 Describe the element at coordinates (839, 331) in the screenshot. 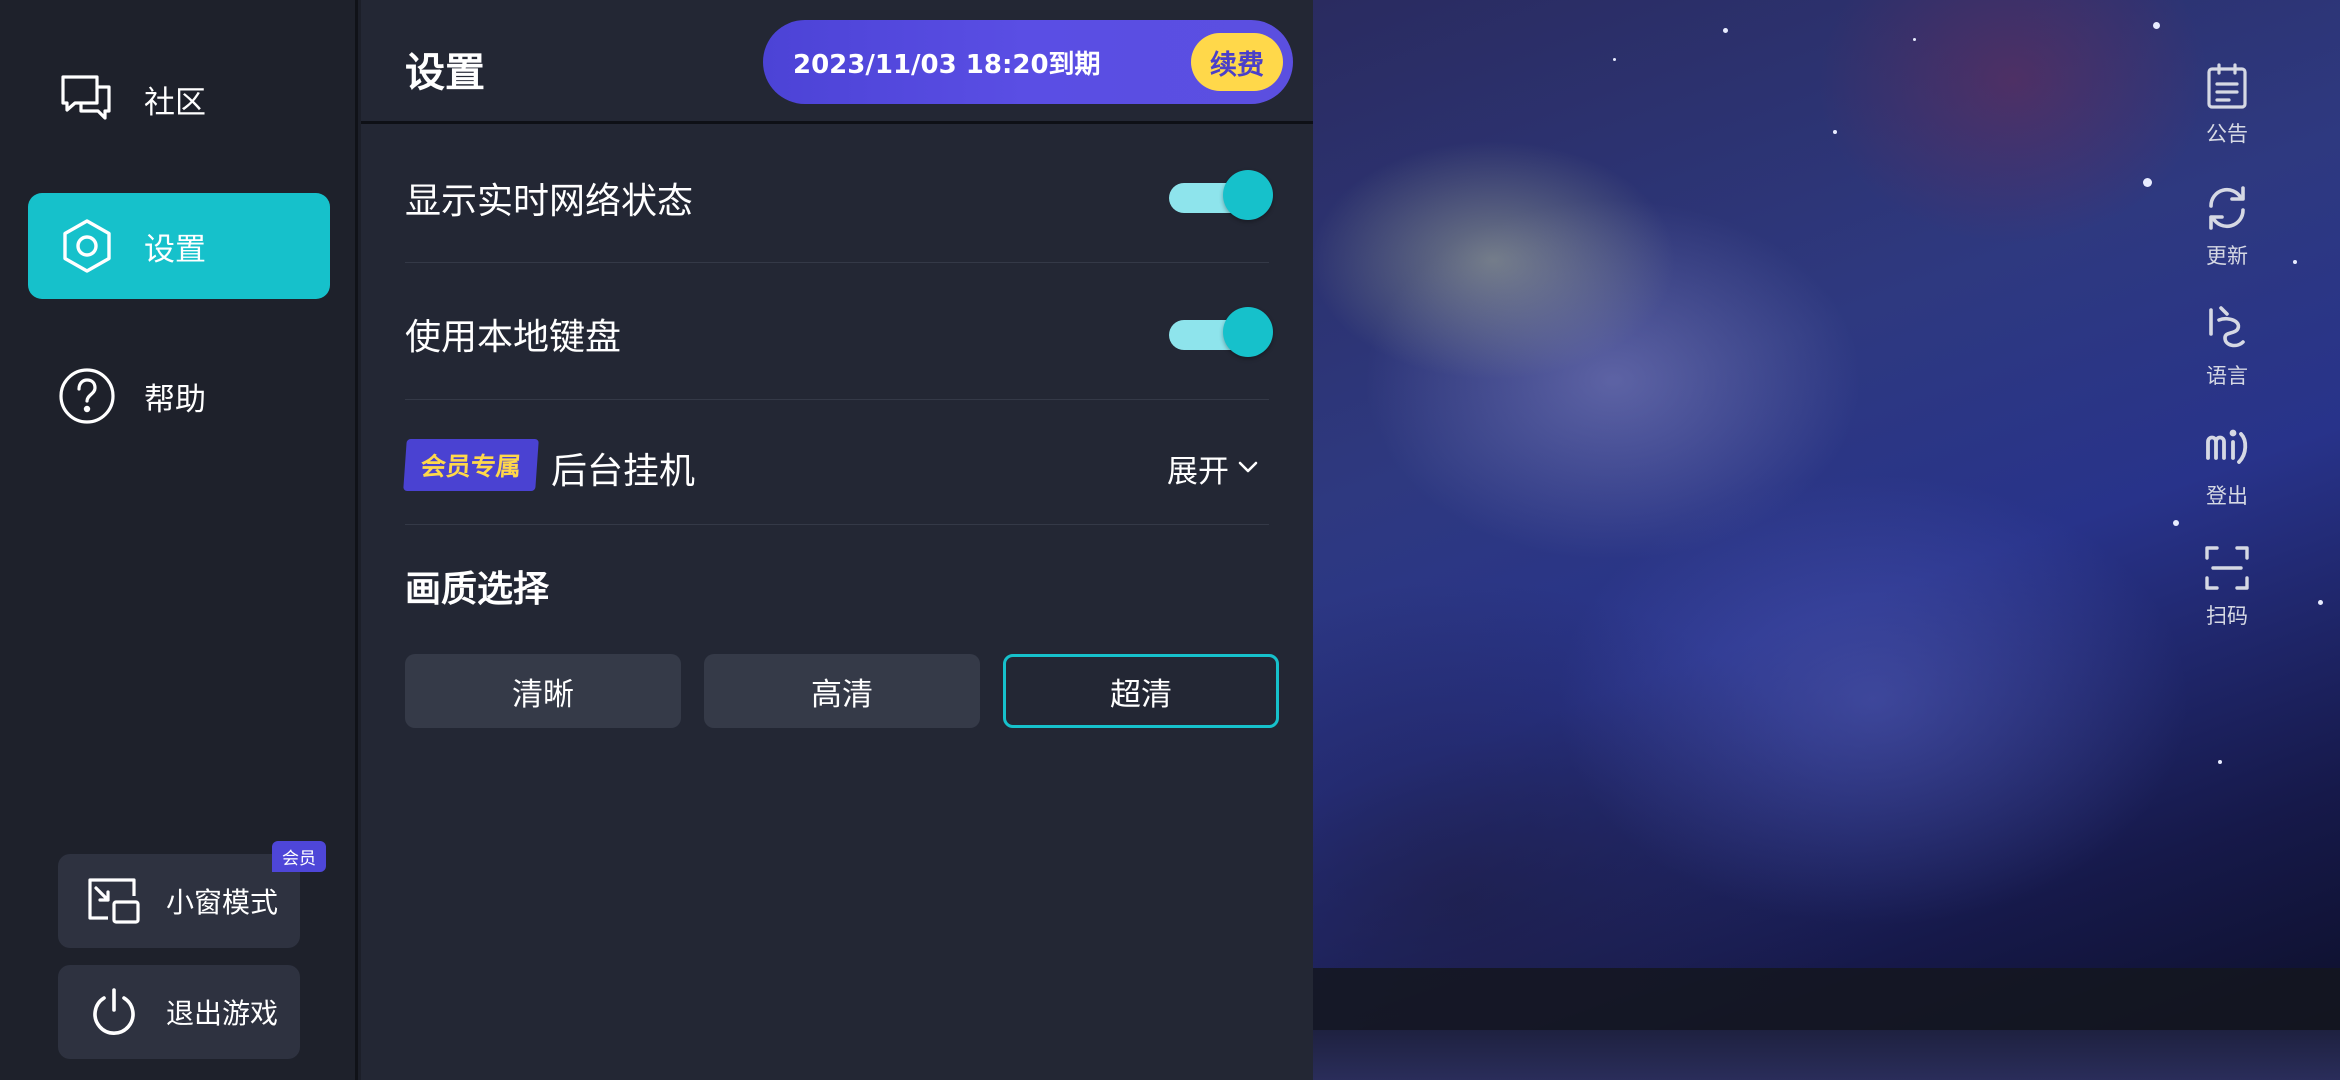

I see `local-keyboard-row: 使用本地键盘` at that location.